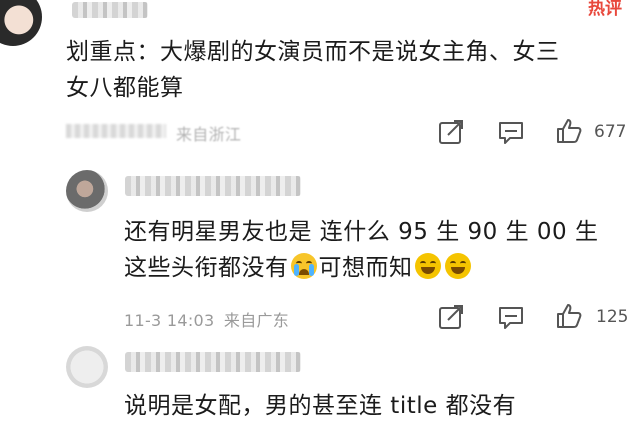 This screenshot has height=424, width=640. I want to click on reply-location: 来自广东, so click(256, 320).